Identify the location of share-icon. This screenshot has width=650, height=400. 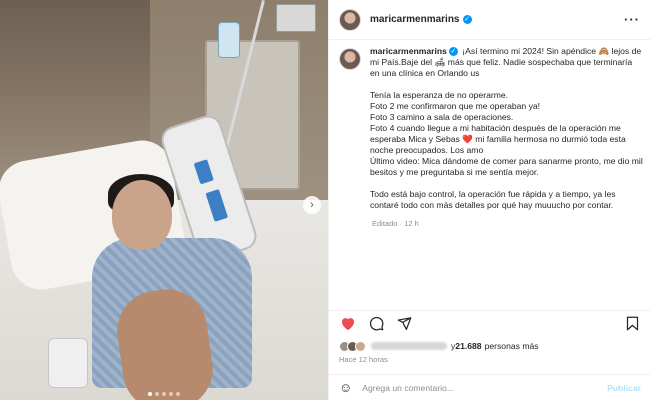
(404, 324).